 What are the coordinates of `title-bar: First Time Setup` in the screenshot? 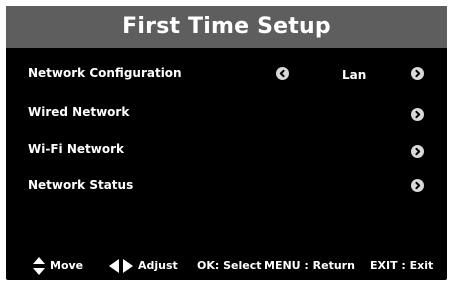 It's located at (226, 27).